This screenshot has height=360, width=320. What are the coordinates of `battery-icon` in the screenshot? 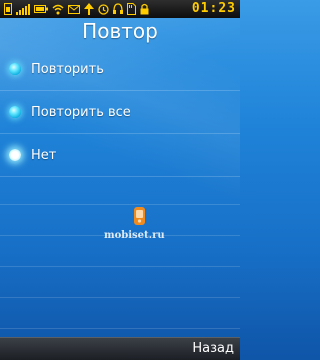 It's located at (41, 9).